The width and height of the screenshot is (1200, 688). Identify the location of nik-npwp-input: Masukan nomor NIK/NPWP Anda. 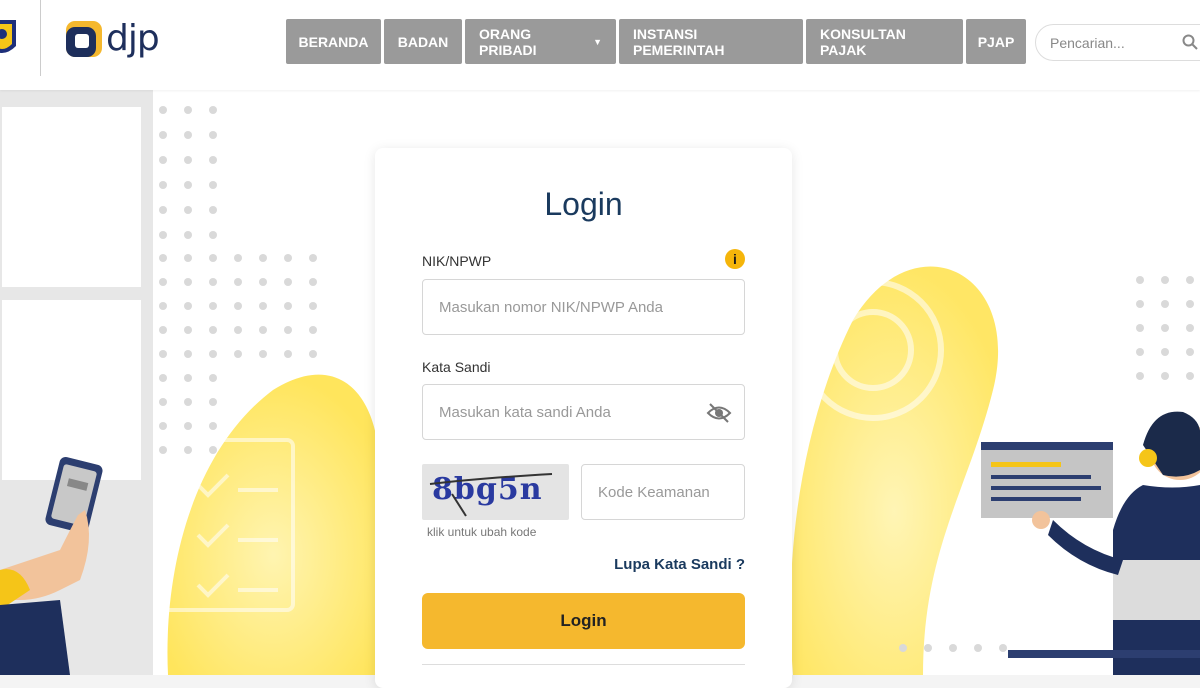
(583, 307).